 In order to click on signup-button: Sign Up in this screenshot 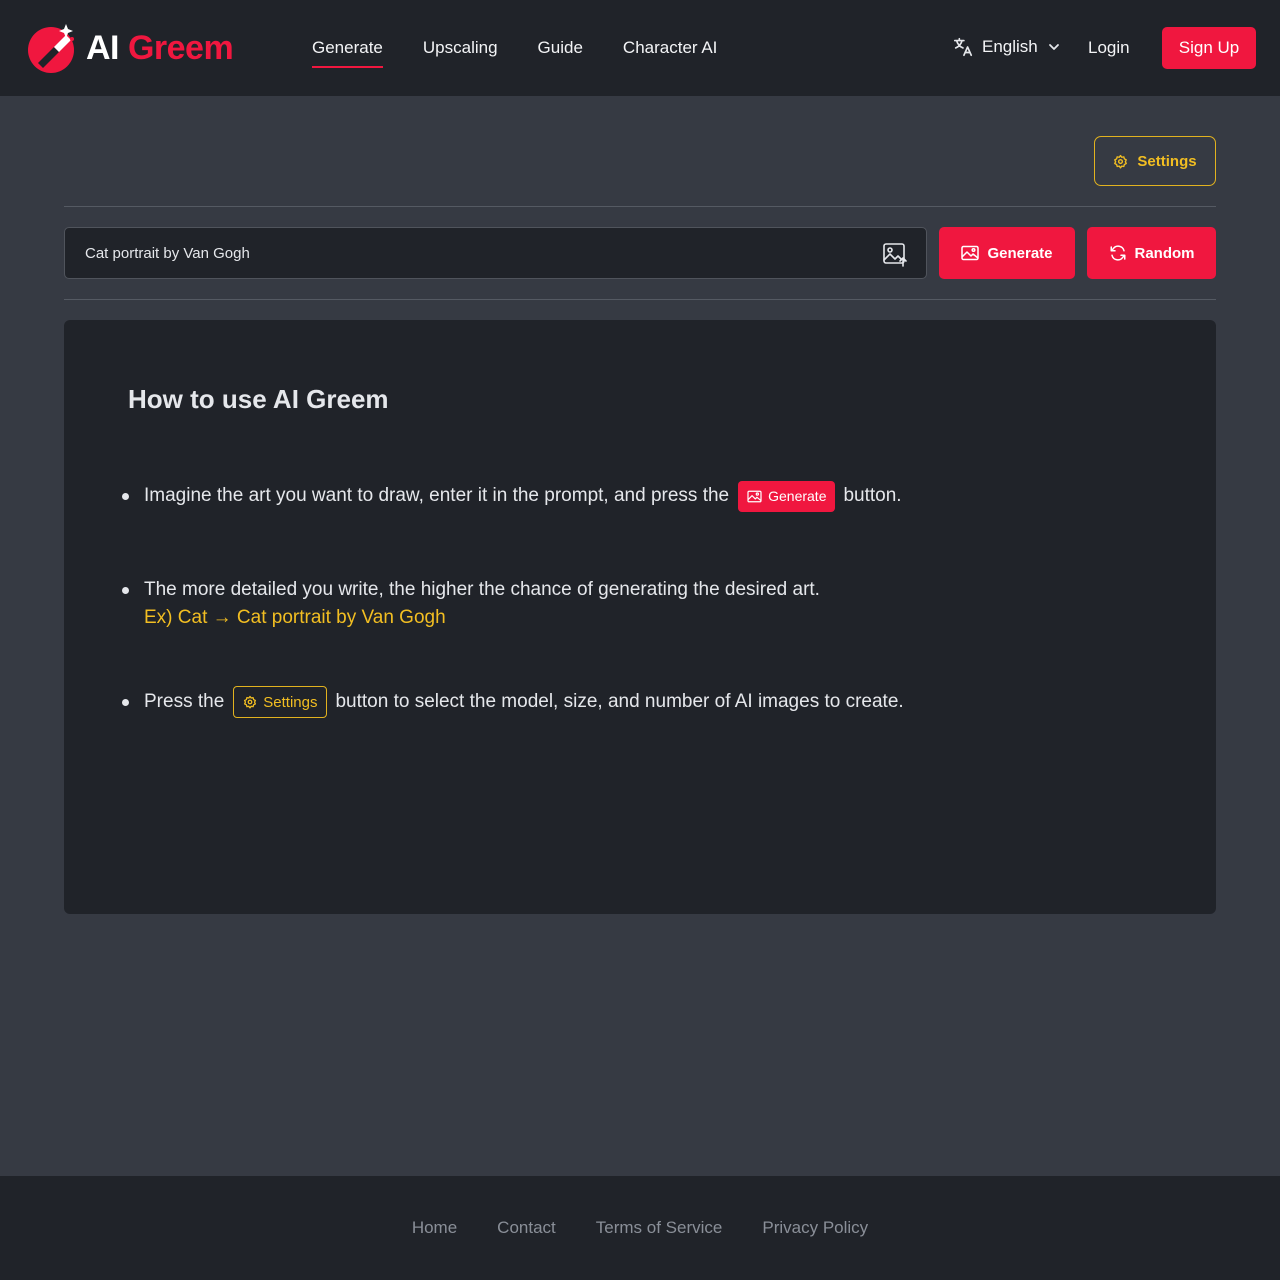, I will do `click(1209, 48)`.